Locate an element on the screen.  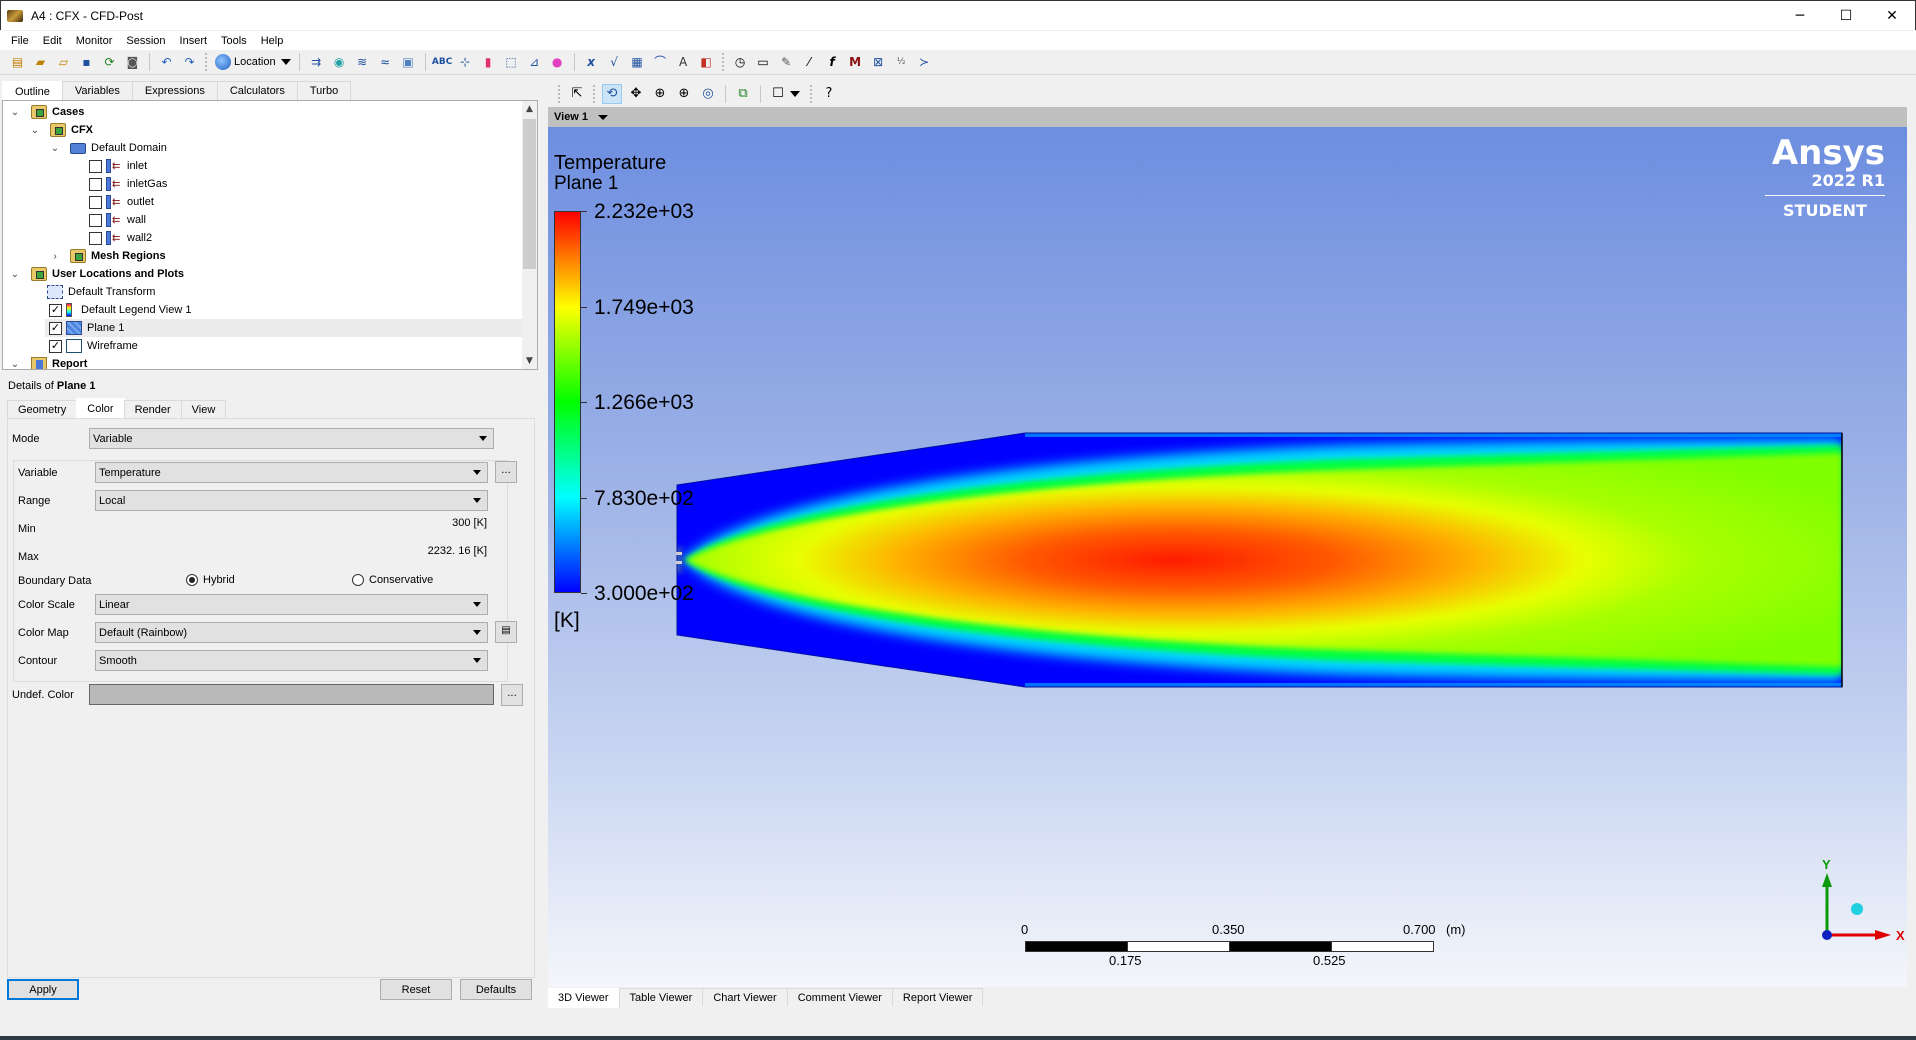
tree-item-wireframe: ✓ Wireframe is located at coordinates (93, 346).